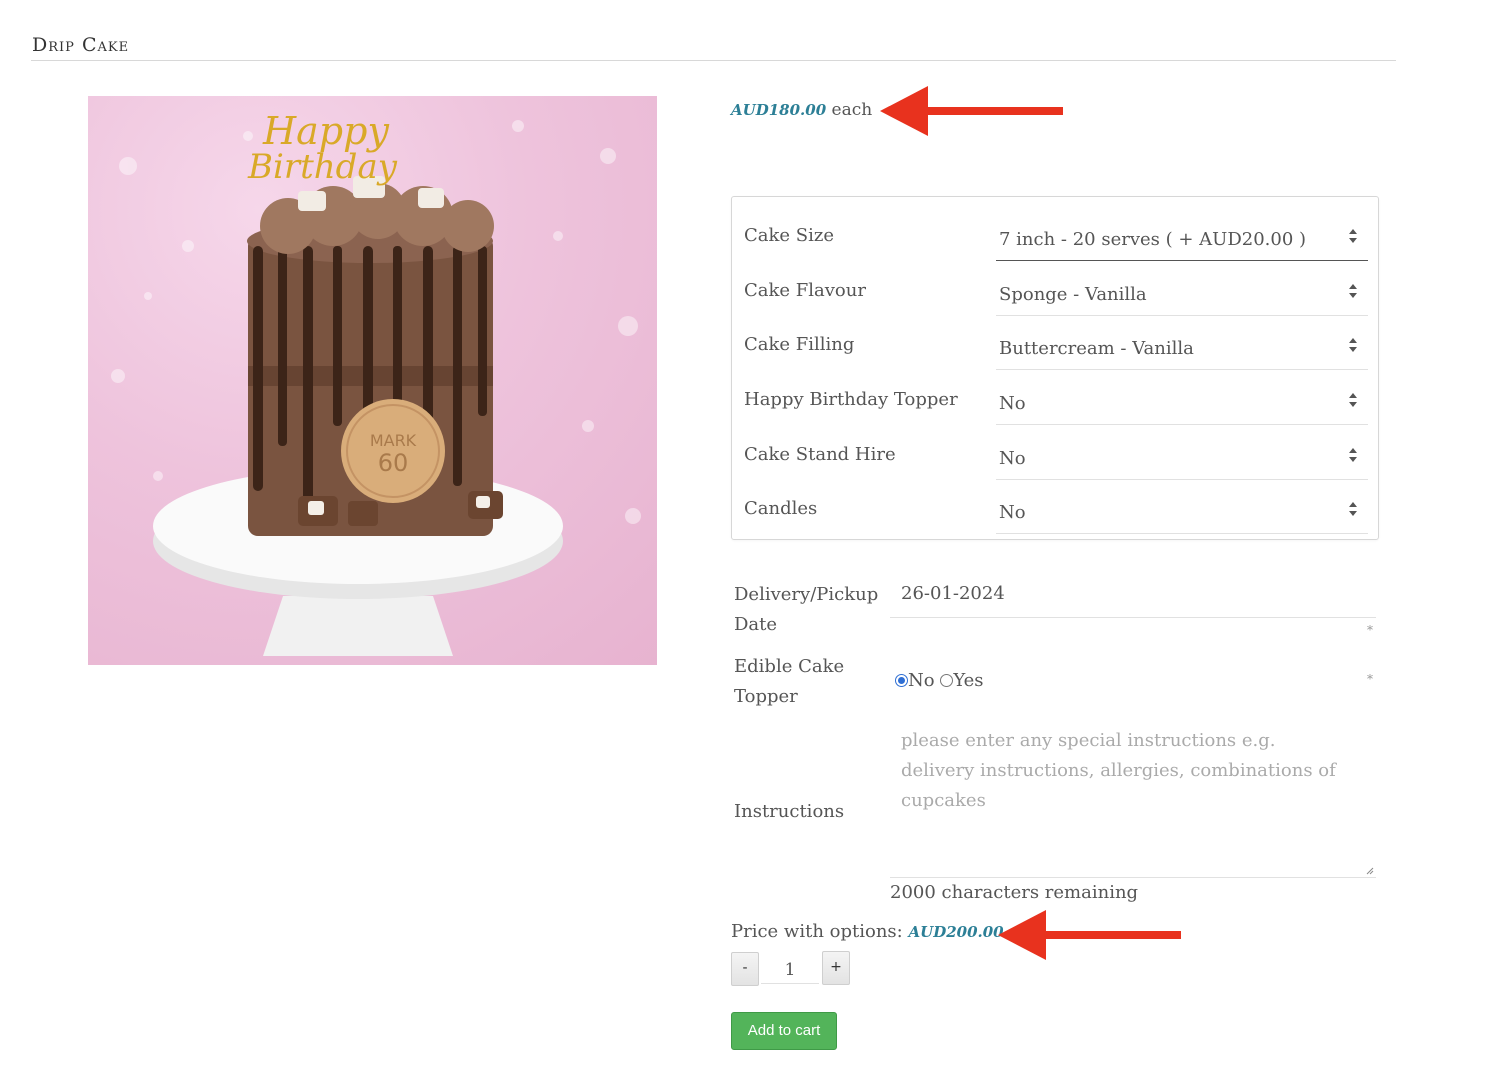  I want to click on candles-select: No, so click(1182, 510).